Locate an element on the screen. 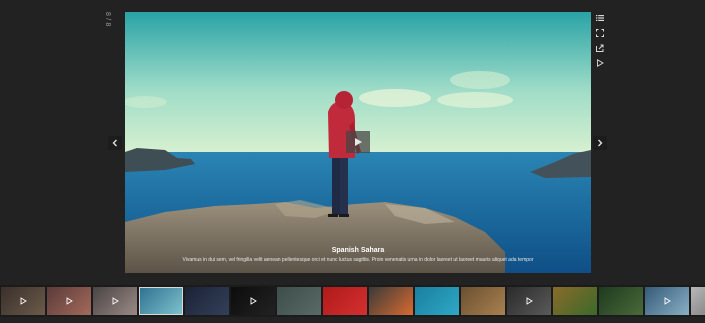  fullscreen-icon is located at coordinates (600, 33).